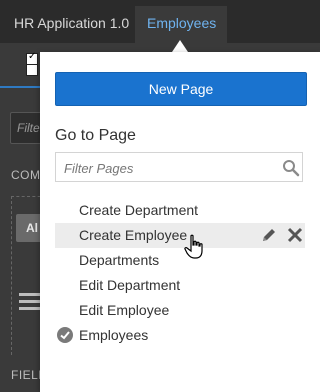 The height and width of the screenshot is (392, 320). What do you see at coordinates (180, 310) in the screenshot?
I see `page-item-edit-employee: Edit Employee` at bounding box center [180, 310].